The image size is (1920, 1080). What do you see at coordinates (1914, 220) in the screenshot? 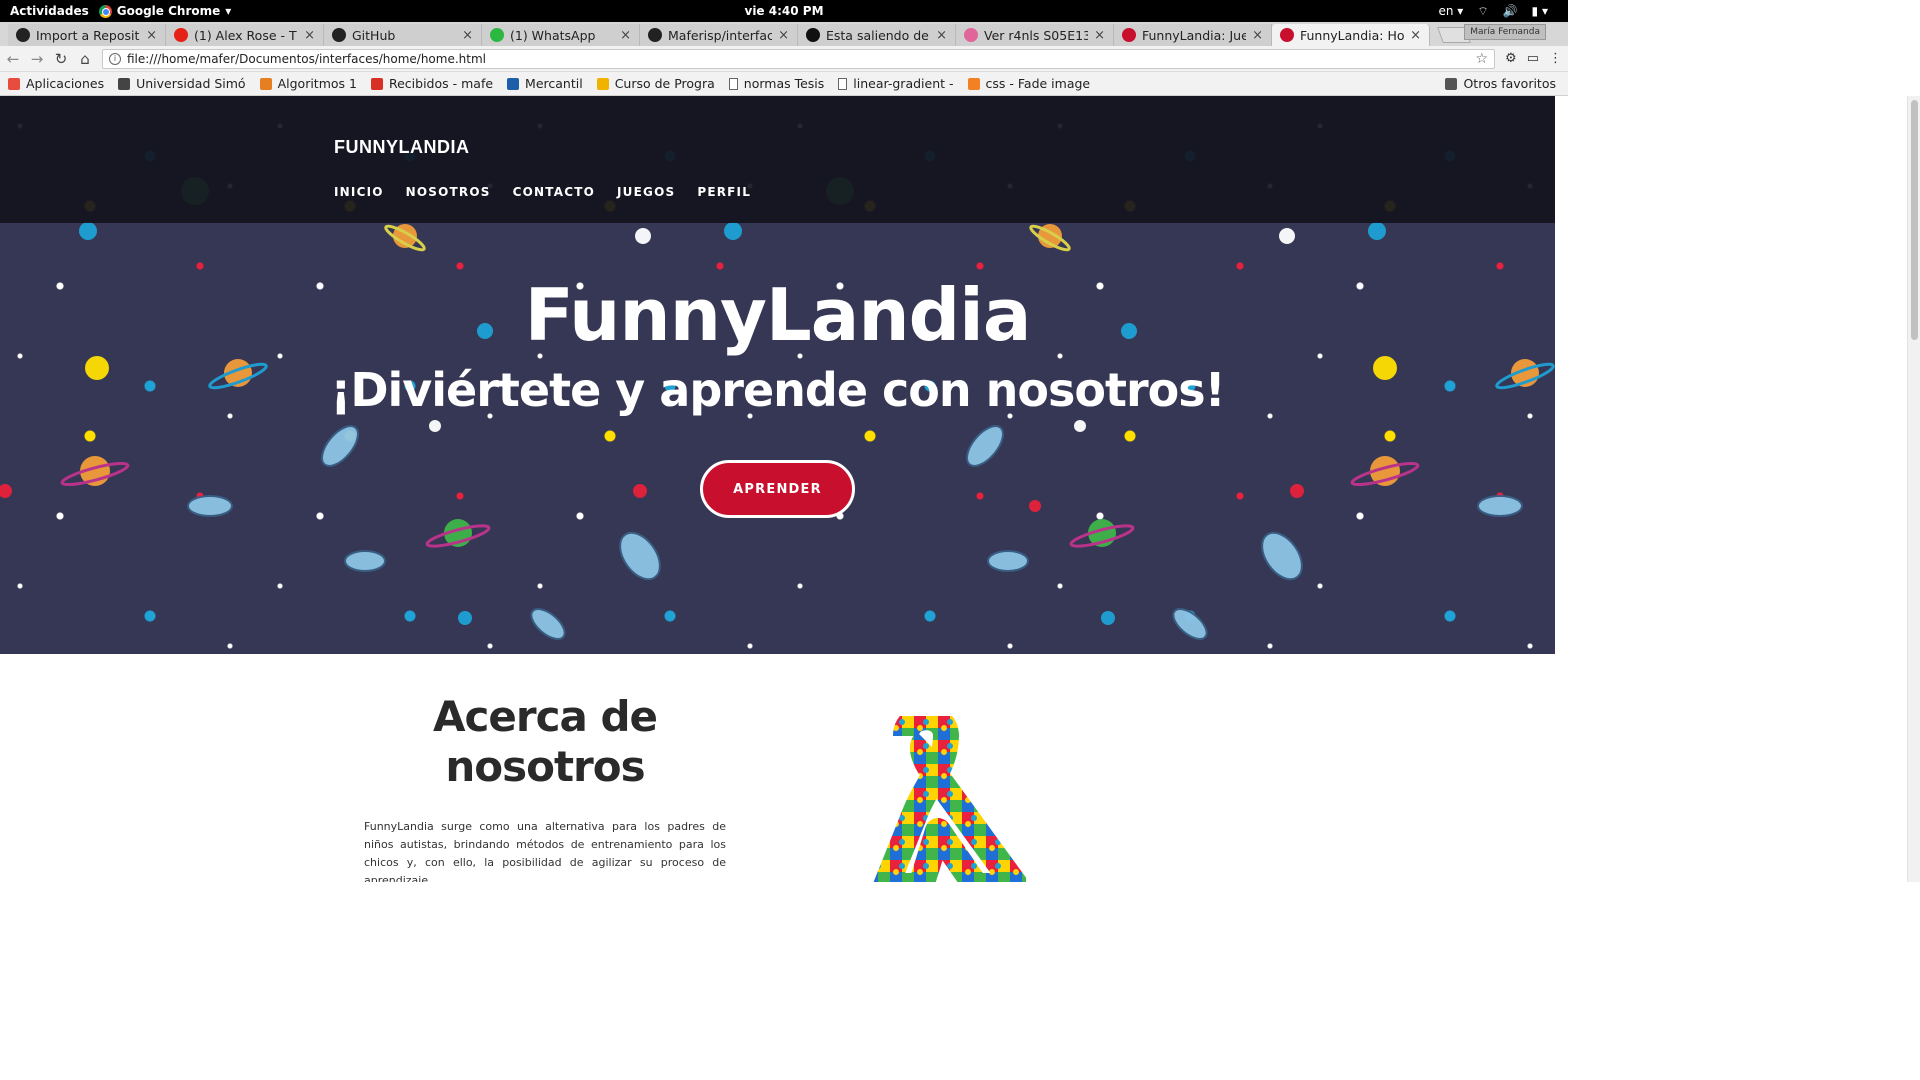
I see `scrollbar-thumb` at bounding box center [1914, 220].